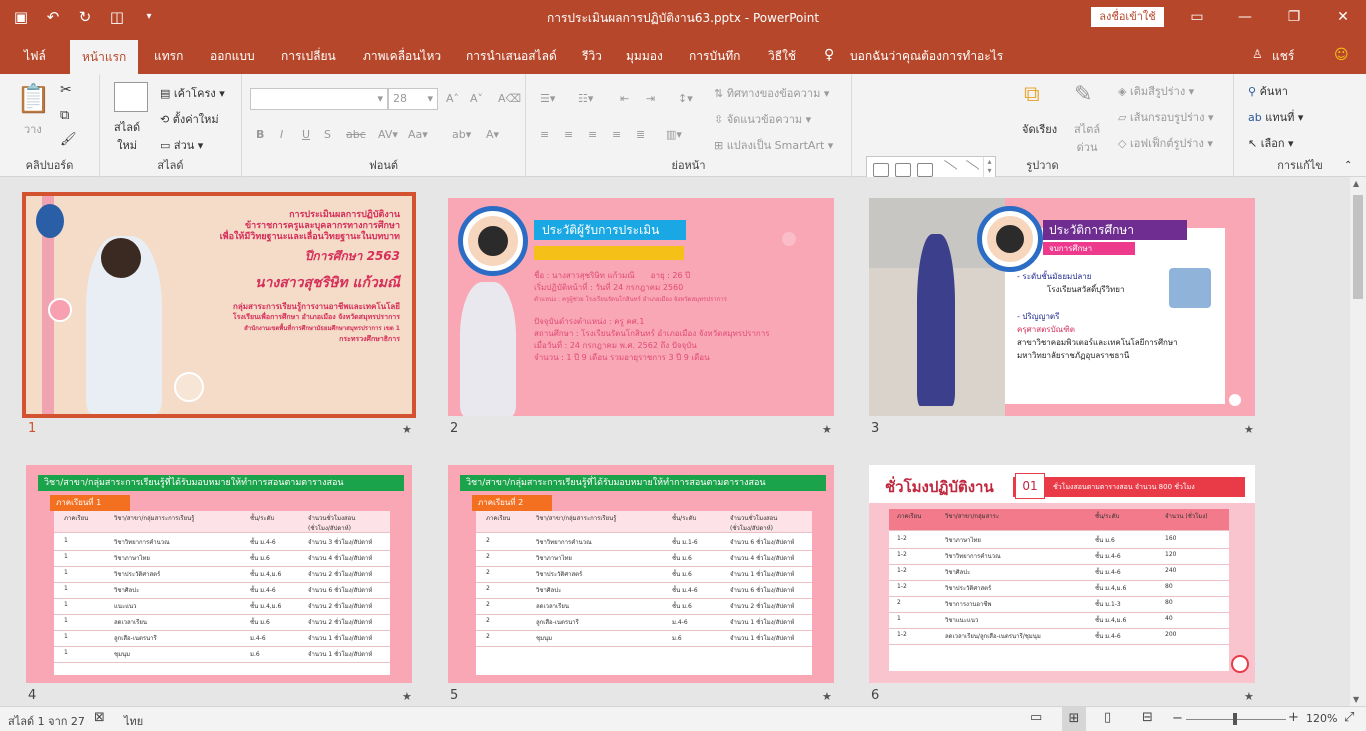  I want to click on reset-button: ⟲ ตั้งค่าใหม่, so click(189, 119).